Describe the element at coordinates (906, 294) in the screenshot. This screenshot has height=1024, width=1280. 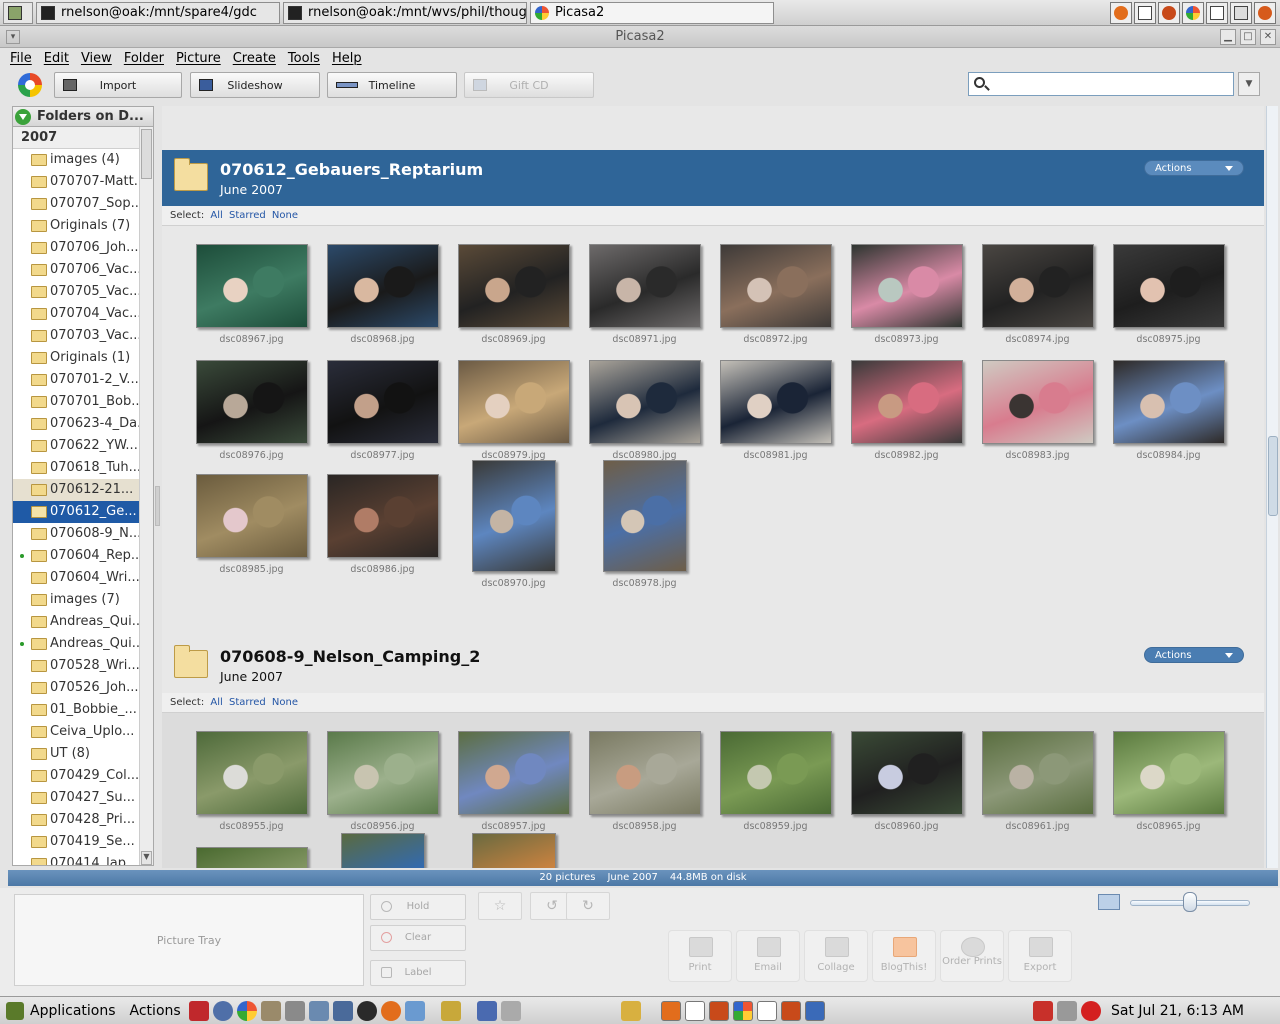
I see `photo-thumbnail: dsc08973.jpg` at that location.